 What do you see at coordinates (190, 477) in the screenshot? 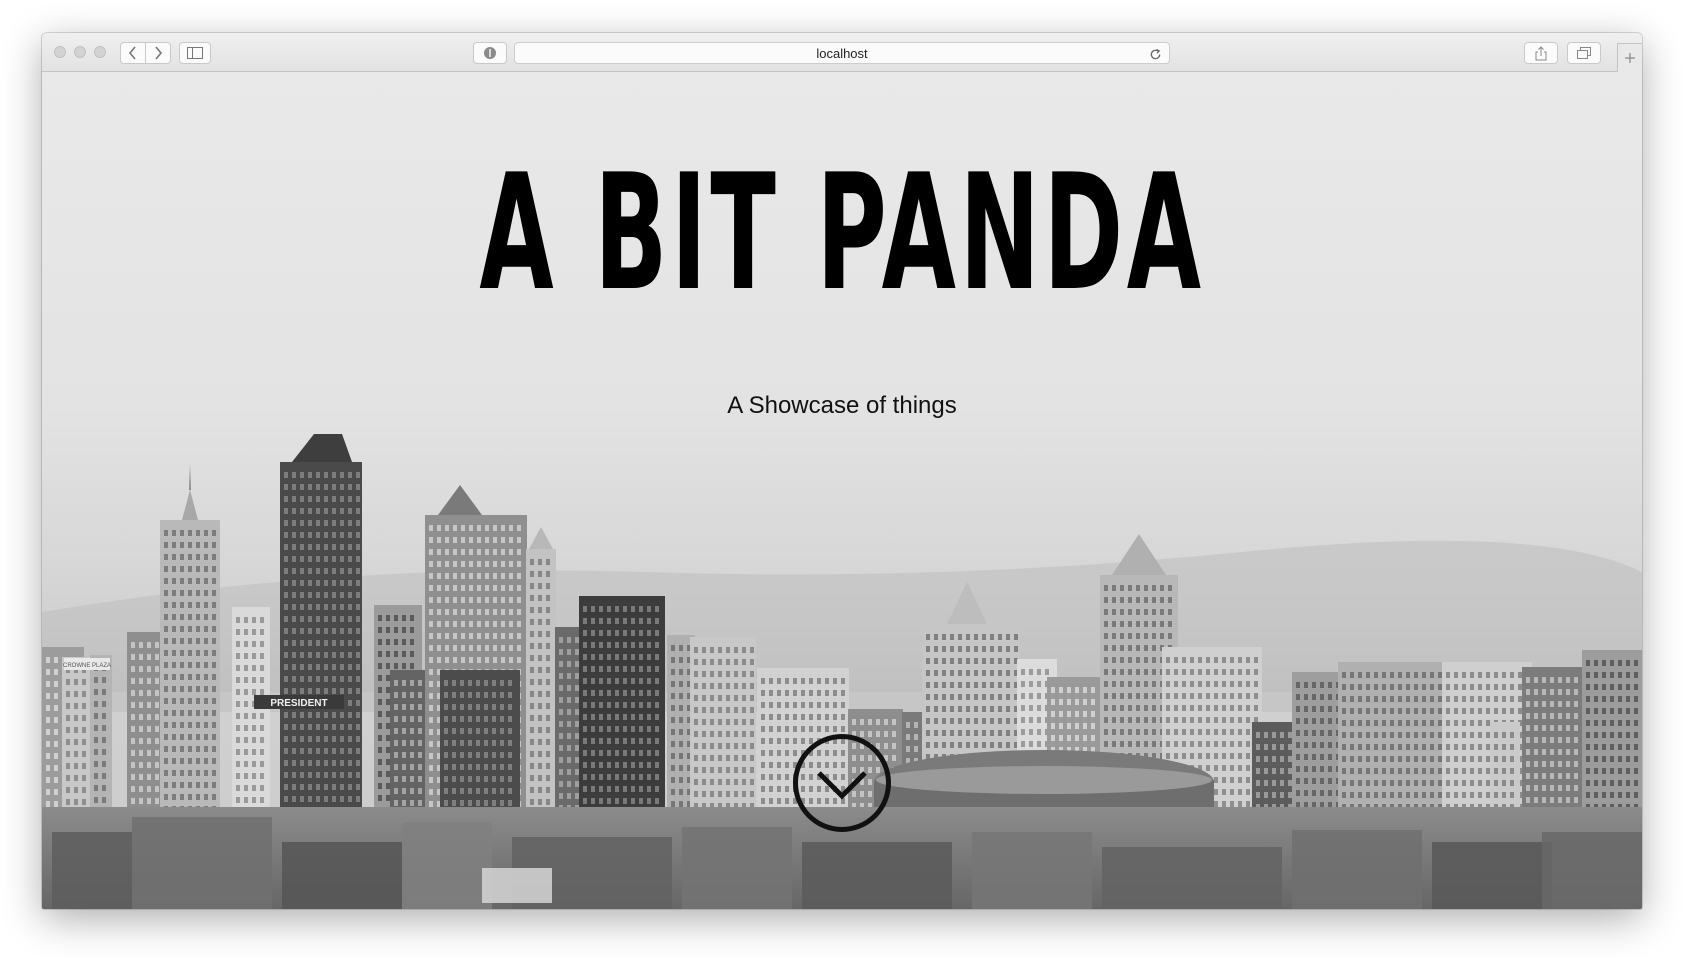
I see `antenna-left` at bounding box center [190, 477].